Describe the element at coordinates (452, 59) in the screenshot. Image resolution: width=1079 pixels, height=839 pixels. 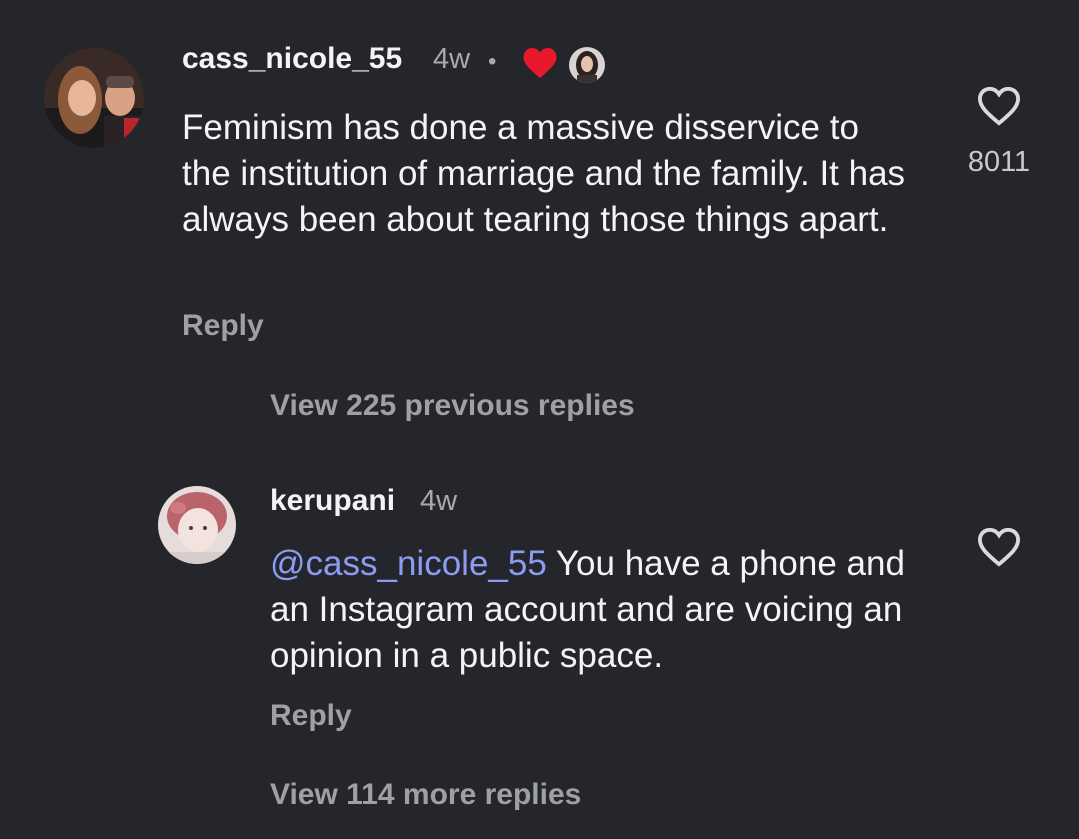
I see `comment-timestamp: 4w` at that location.